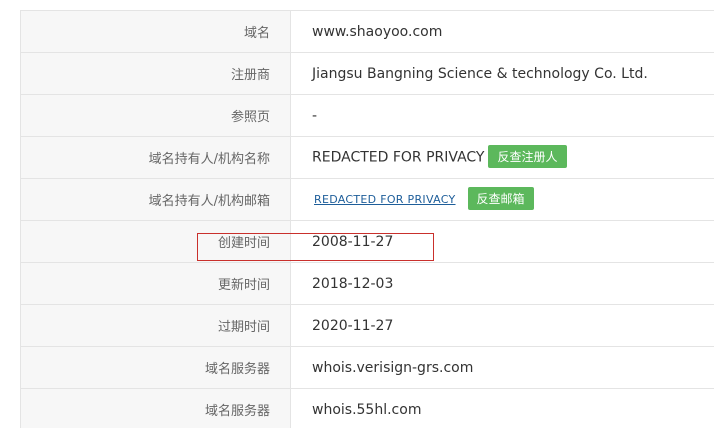  What do you see at coordinates (385, 199) in the screenshot?
I see `registrant-email-link: REDACTED FOR PRIVACY` at bounding box center [385, 199].